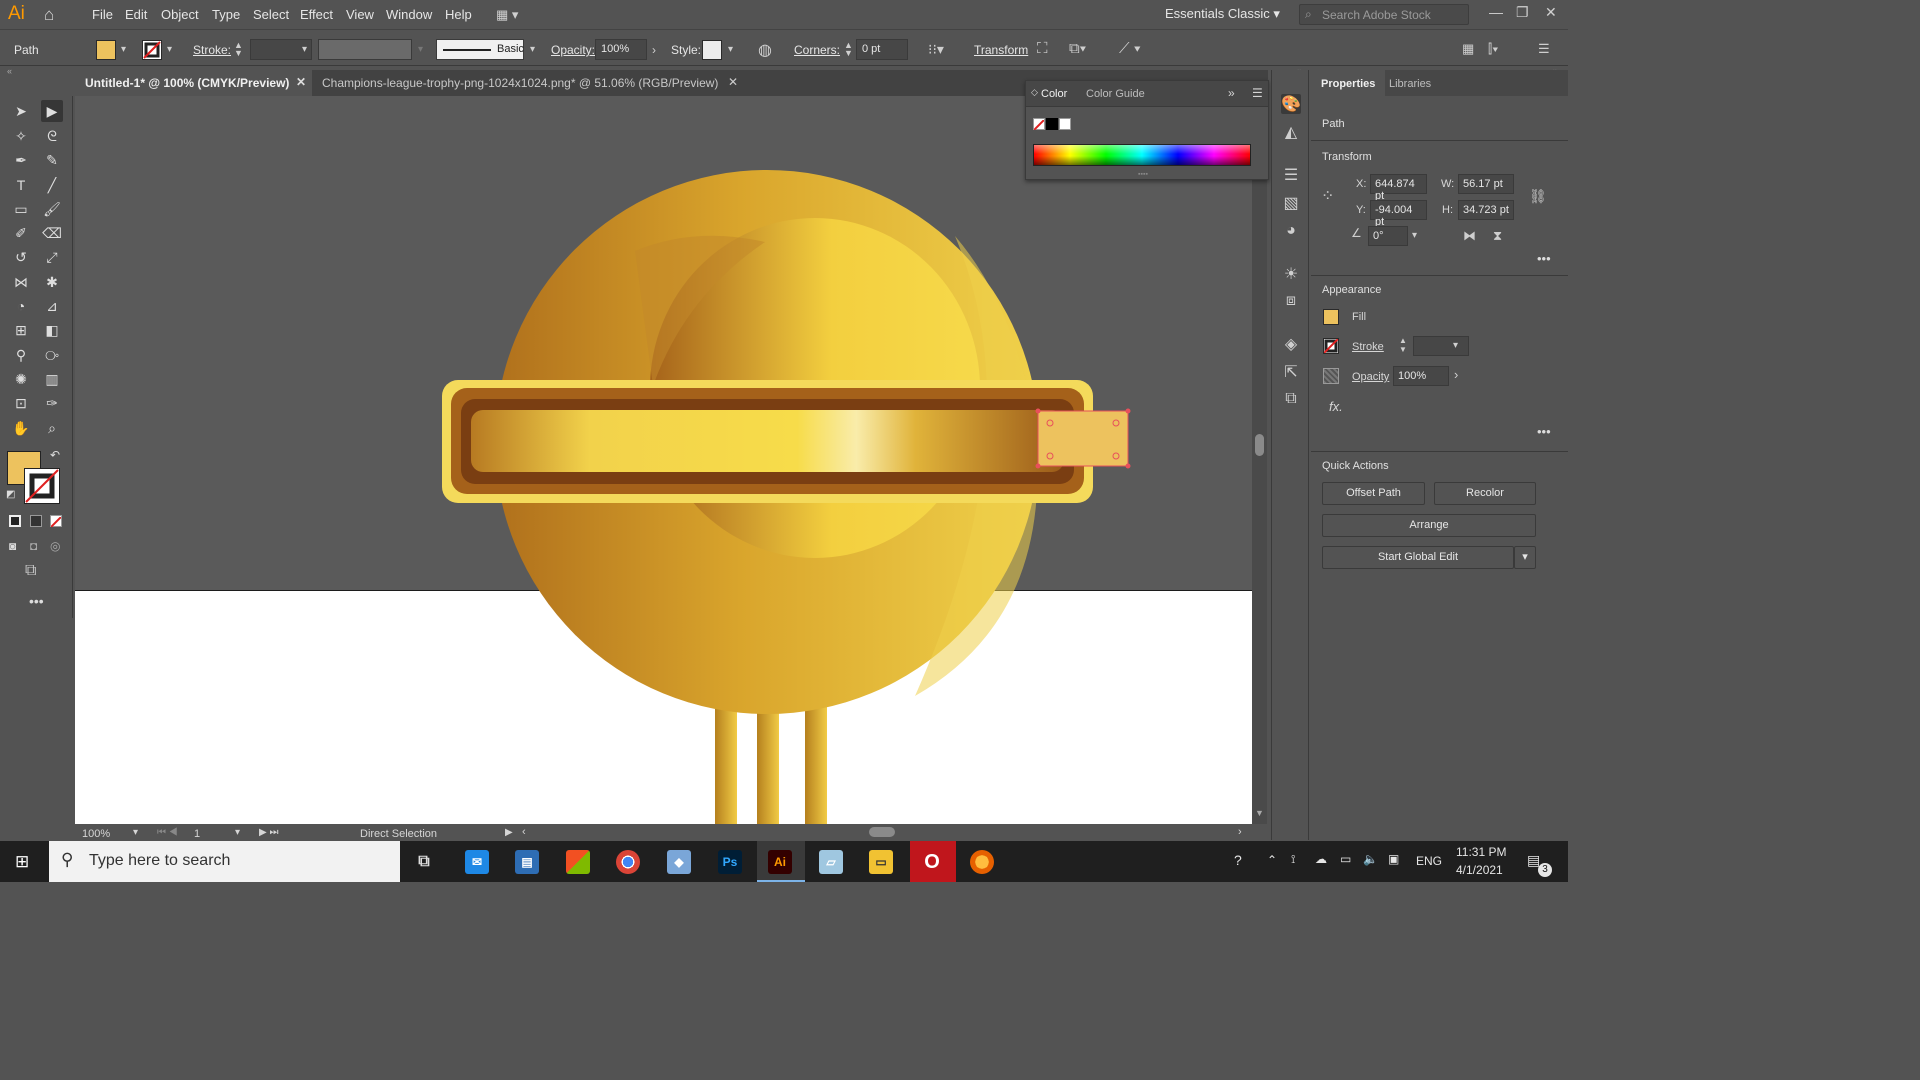 The width and height of the screenshot is (1920, 1080). Describe the element at coordinates (1479, 870) in the screenshot. I see `clock-date: 4/1/2021` at that location.